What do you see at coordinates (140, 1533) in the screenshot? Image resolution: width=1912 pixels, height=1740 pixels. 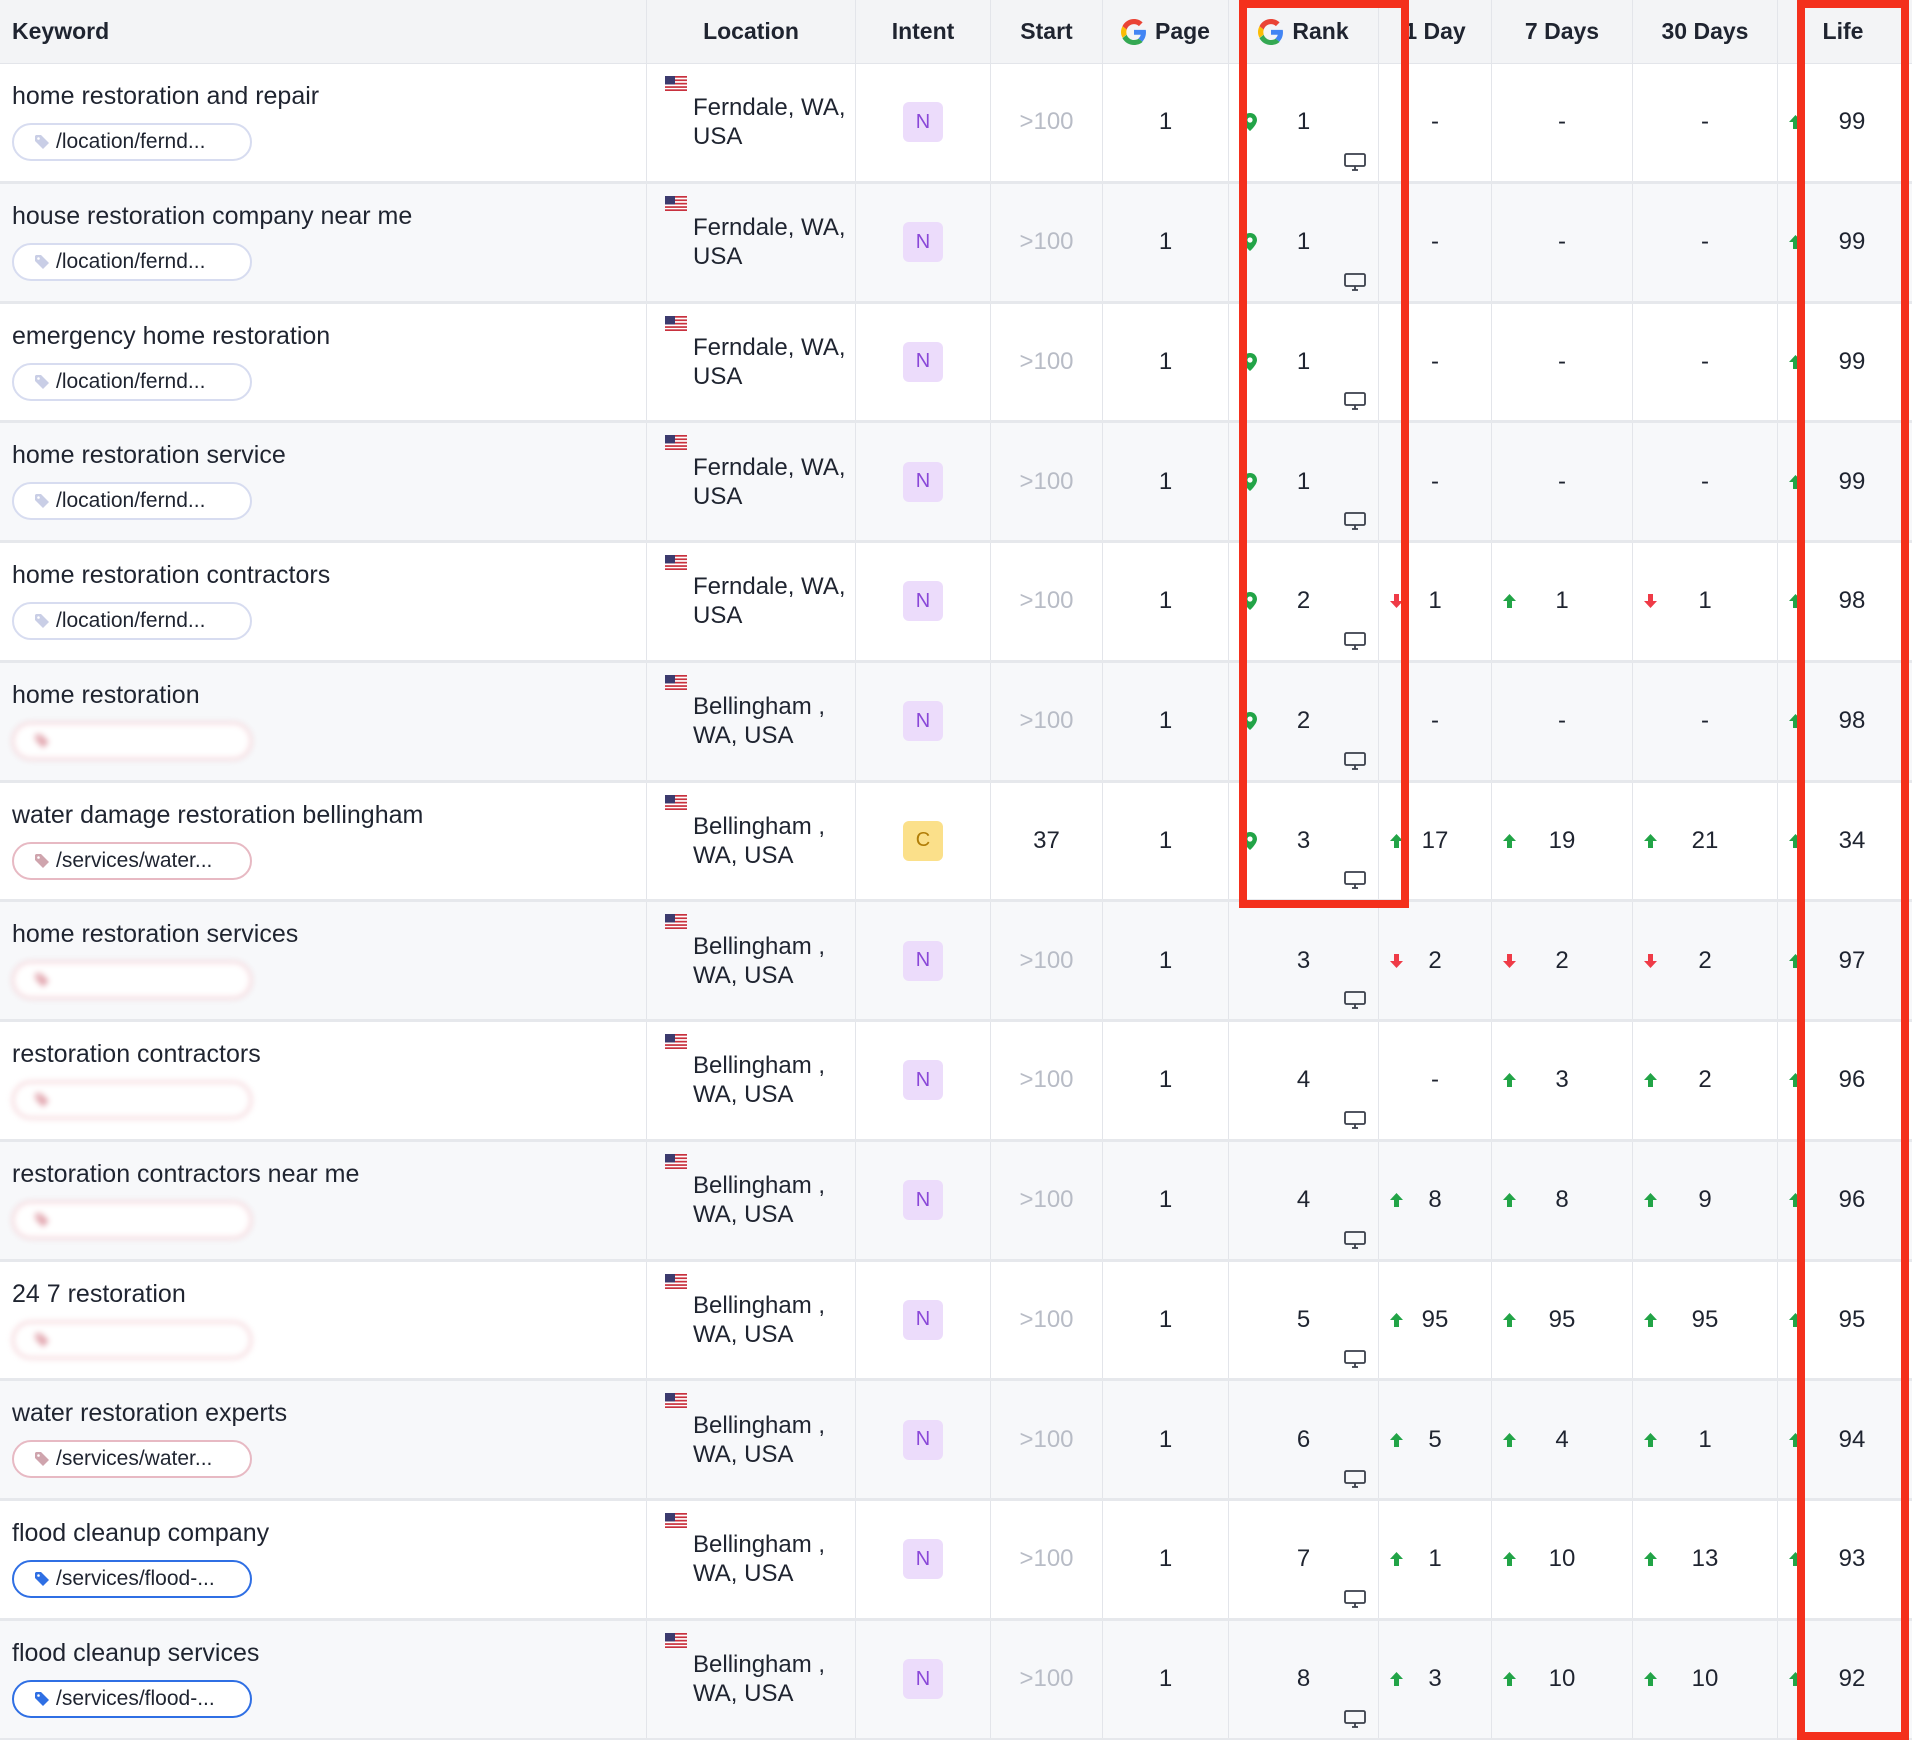 I see `keyword-text: flood cleanup company` at bounding box center [140, 1533].